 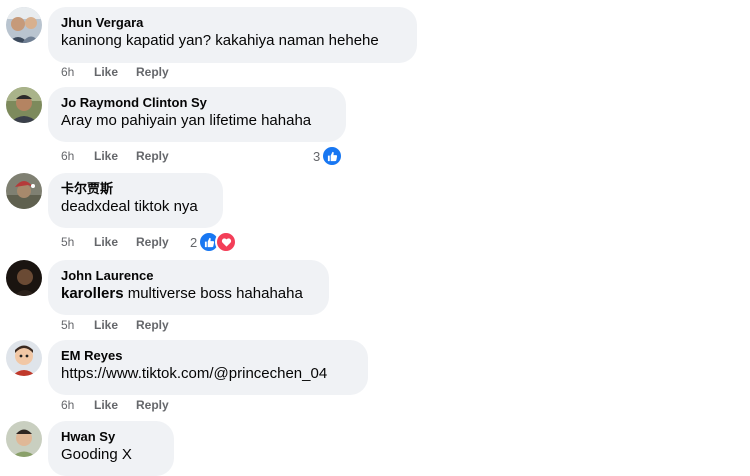 What do you see at coordinates (332, 156) in the screenshot?
I see `like-reaction-icon` at bounding box center [332, 156].